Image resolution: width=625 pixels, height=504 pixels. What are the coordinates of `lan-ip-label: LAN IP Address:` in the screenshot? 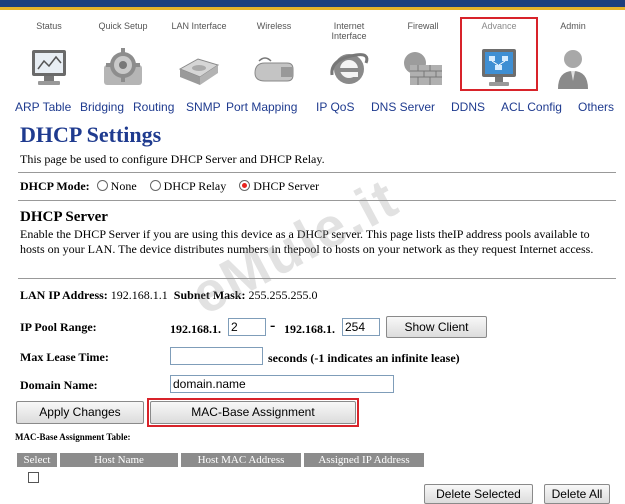 It's located at (64, 295).